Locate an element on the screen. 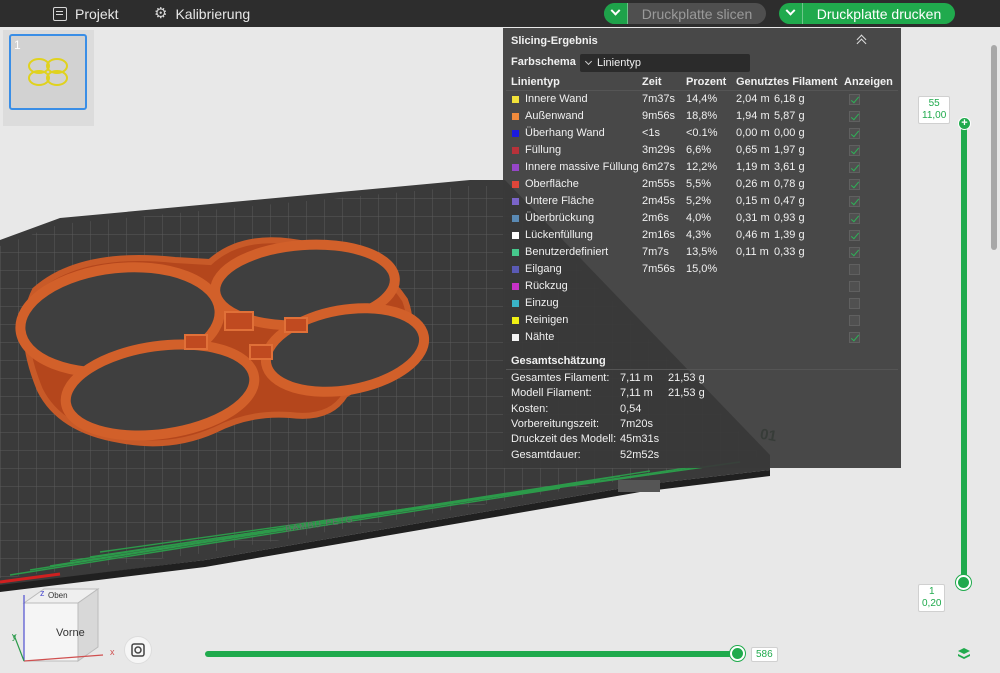  layer-slider-bottom-handle is located at coordinates (963, 582).